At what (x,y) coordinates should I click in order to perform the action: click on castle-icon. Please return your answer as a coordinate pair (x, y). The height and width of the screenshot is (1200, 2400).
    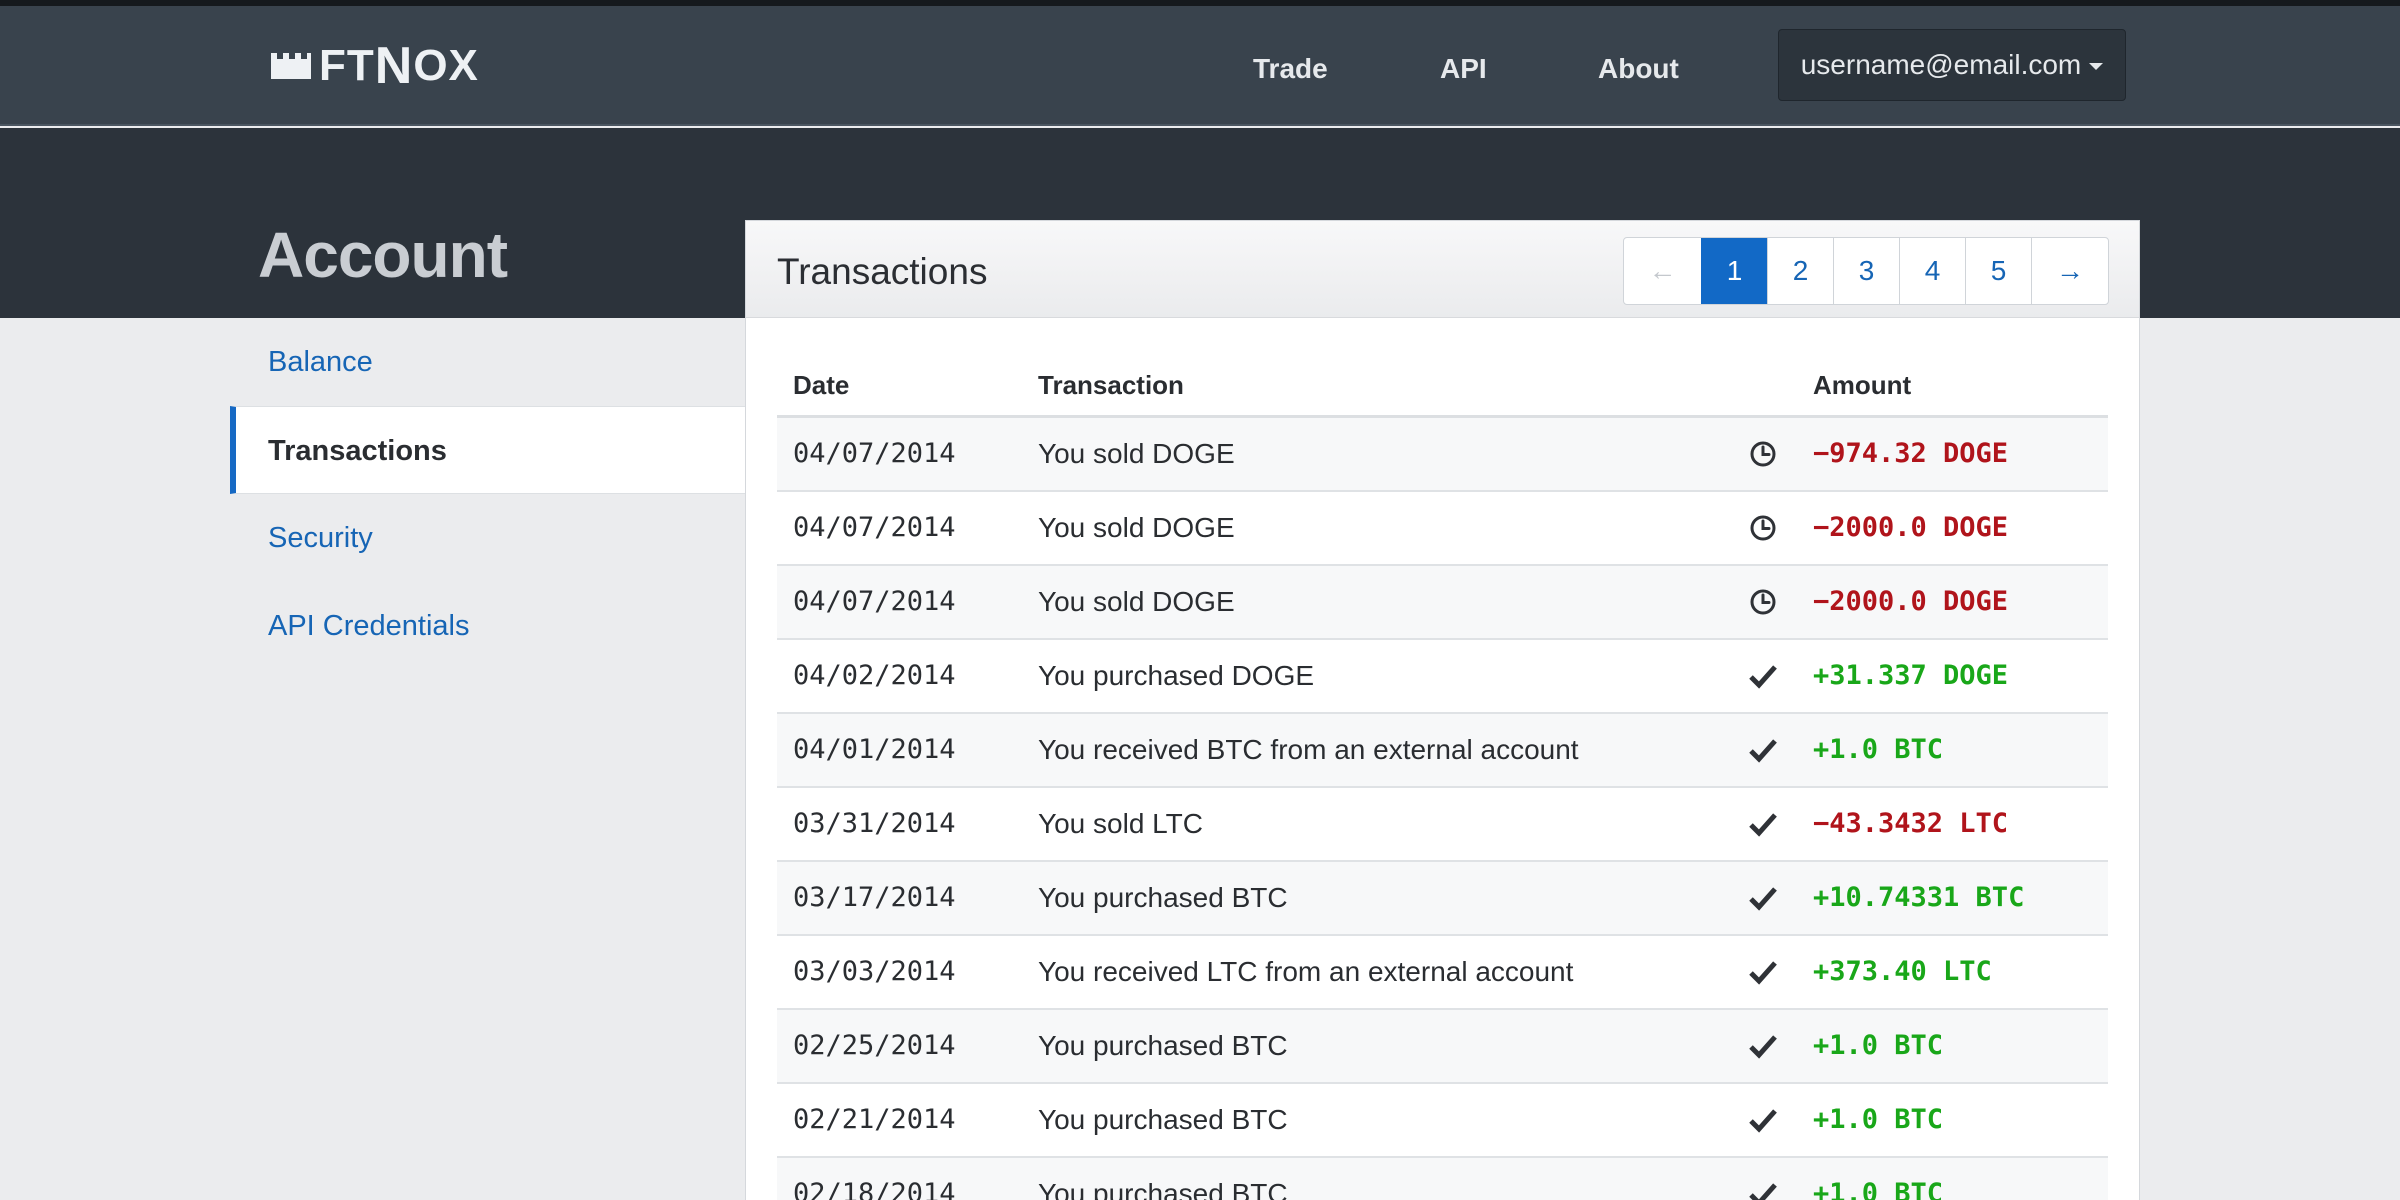
    Looking at the image, I should click on (291, 66).